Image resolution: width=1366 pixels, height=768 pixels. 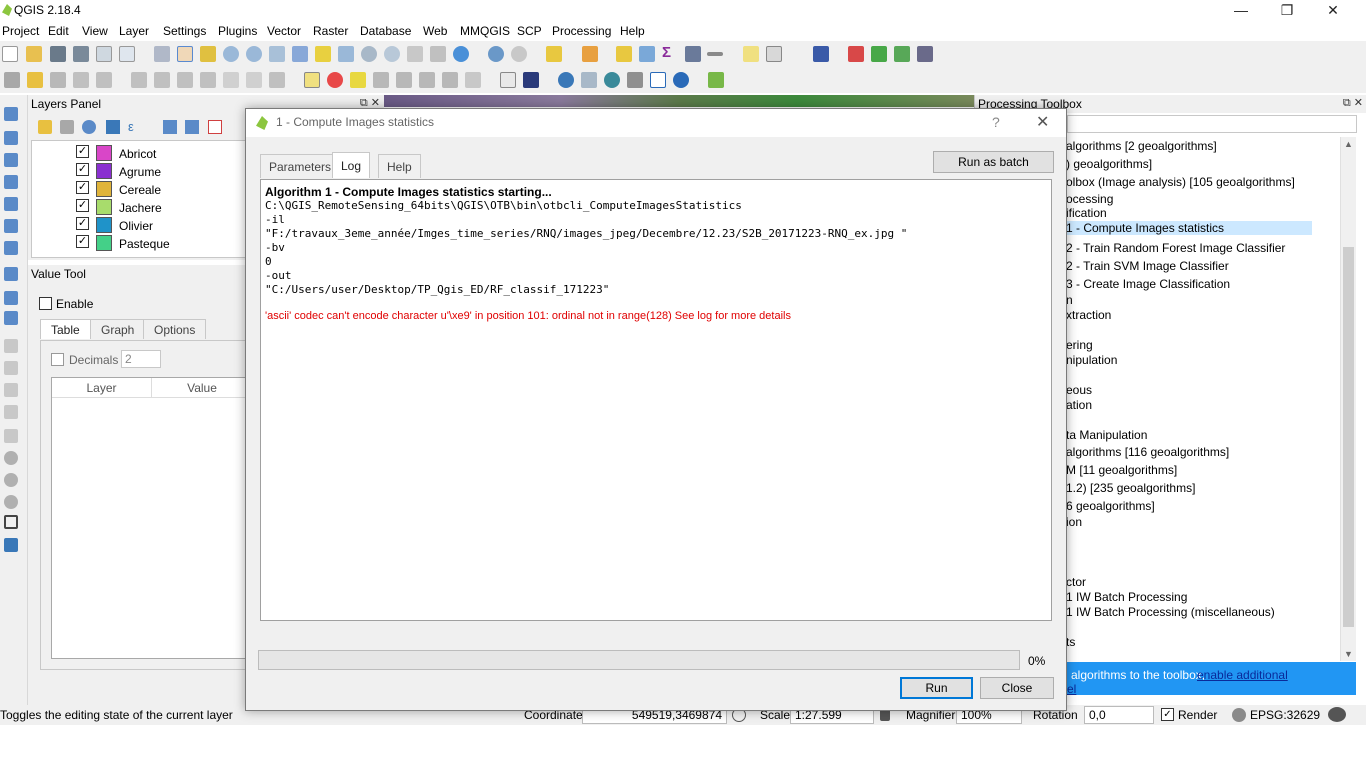 I want to click on tree-item: 1 IW Batch Processing (miscellaneous), so click(x=1170, y=612).